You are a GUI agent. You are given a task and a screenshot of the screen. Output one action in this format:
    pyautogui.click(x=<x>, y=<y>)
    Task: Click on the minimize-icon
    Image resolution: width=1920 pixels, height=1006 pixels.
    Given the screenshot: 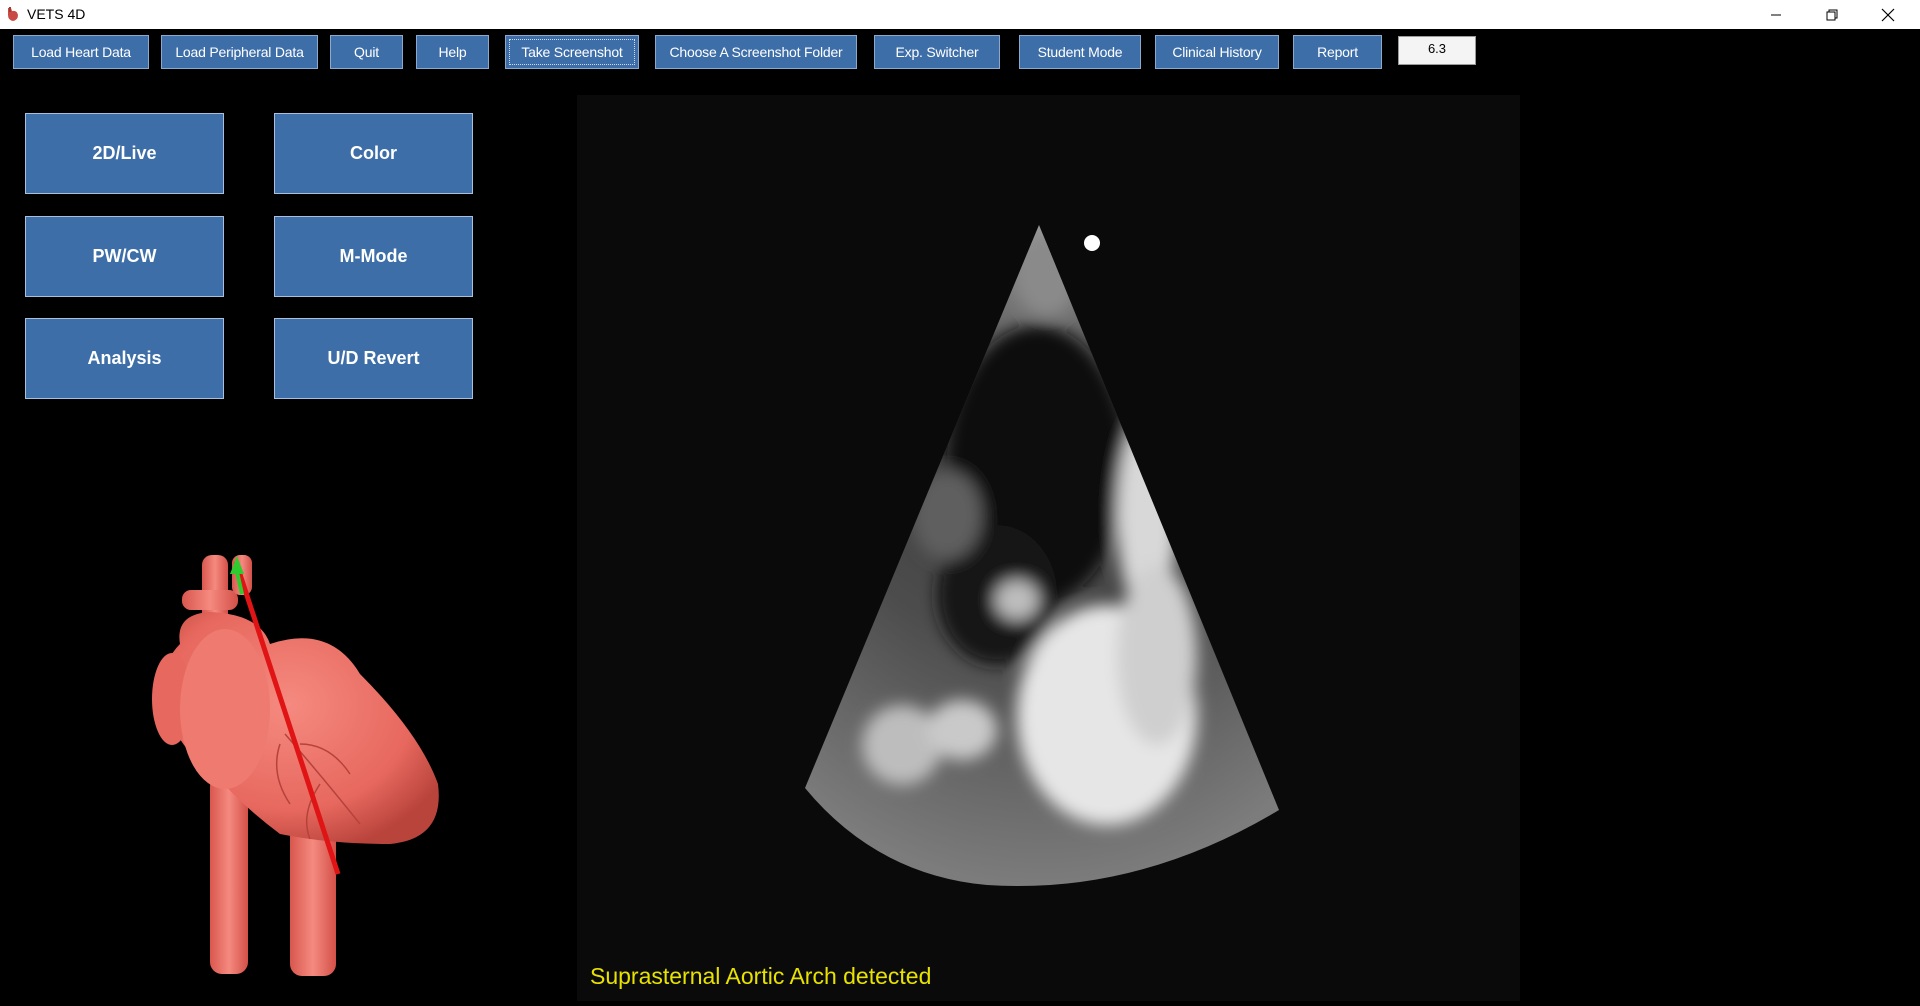 What is the action you would take?
    pyautogui.click(x=1776, y=14)
    